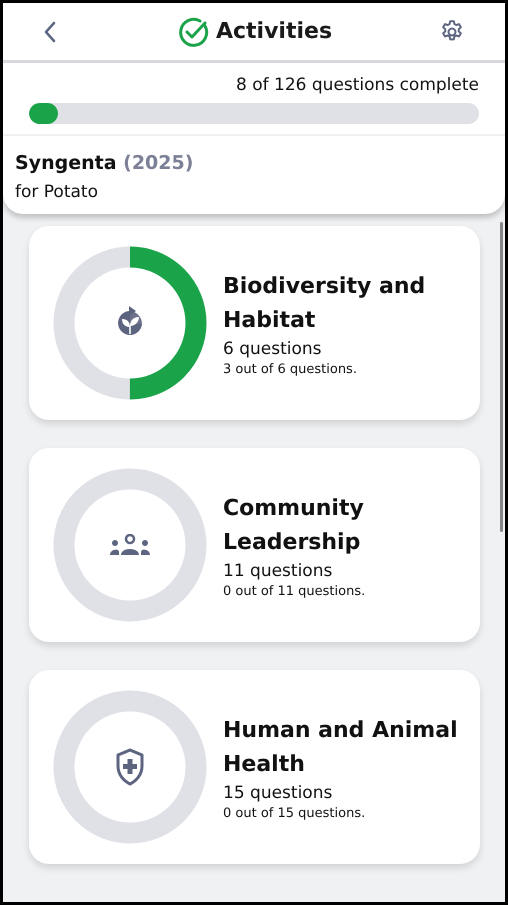  I want to click on check-circle-icon, so click(194, 32).